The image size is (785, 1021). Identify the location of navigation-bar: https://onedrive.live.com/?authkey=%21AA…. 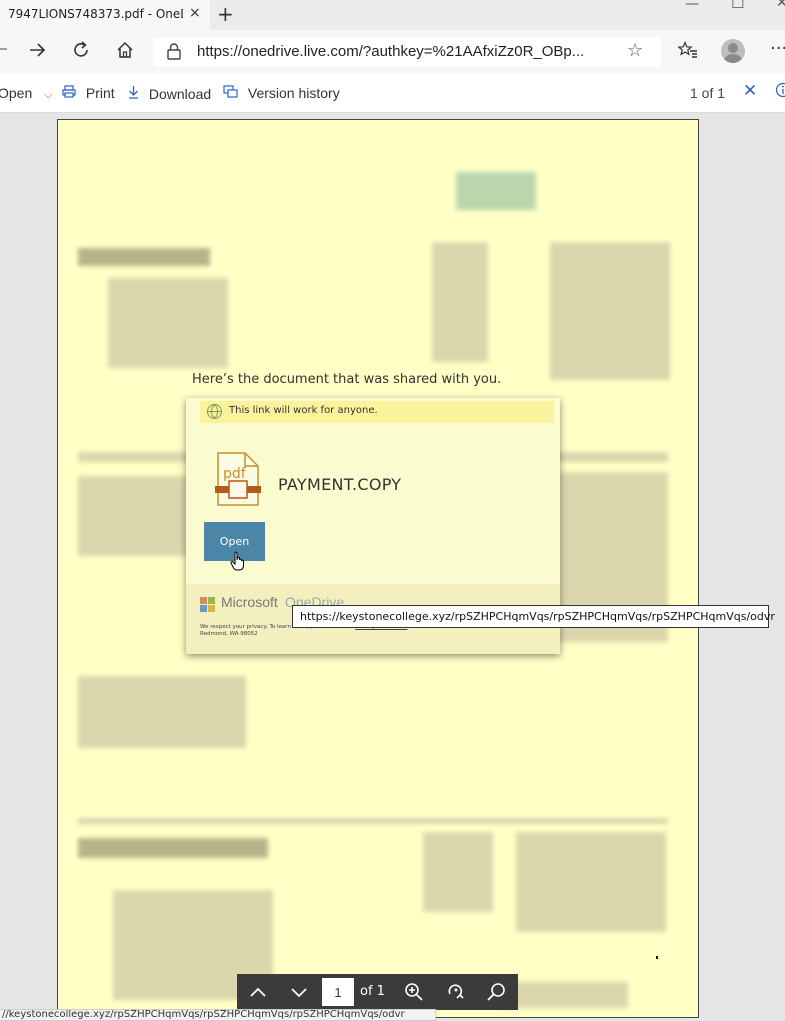
(392, 52).